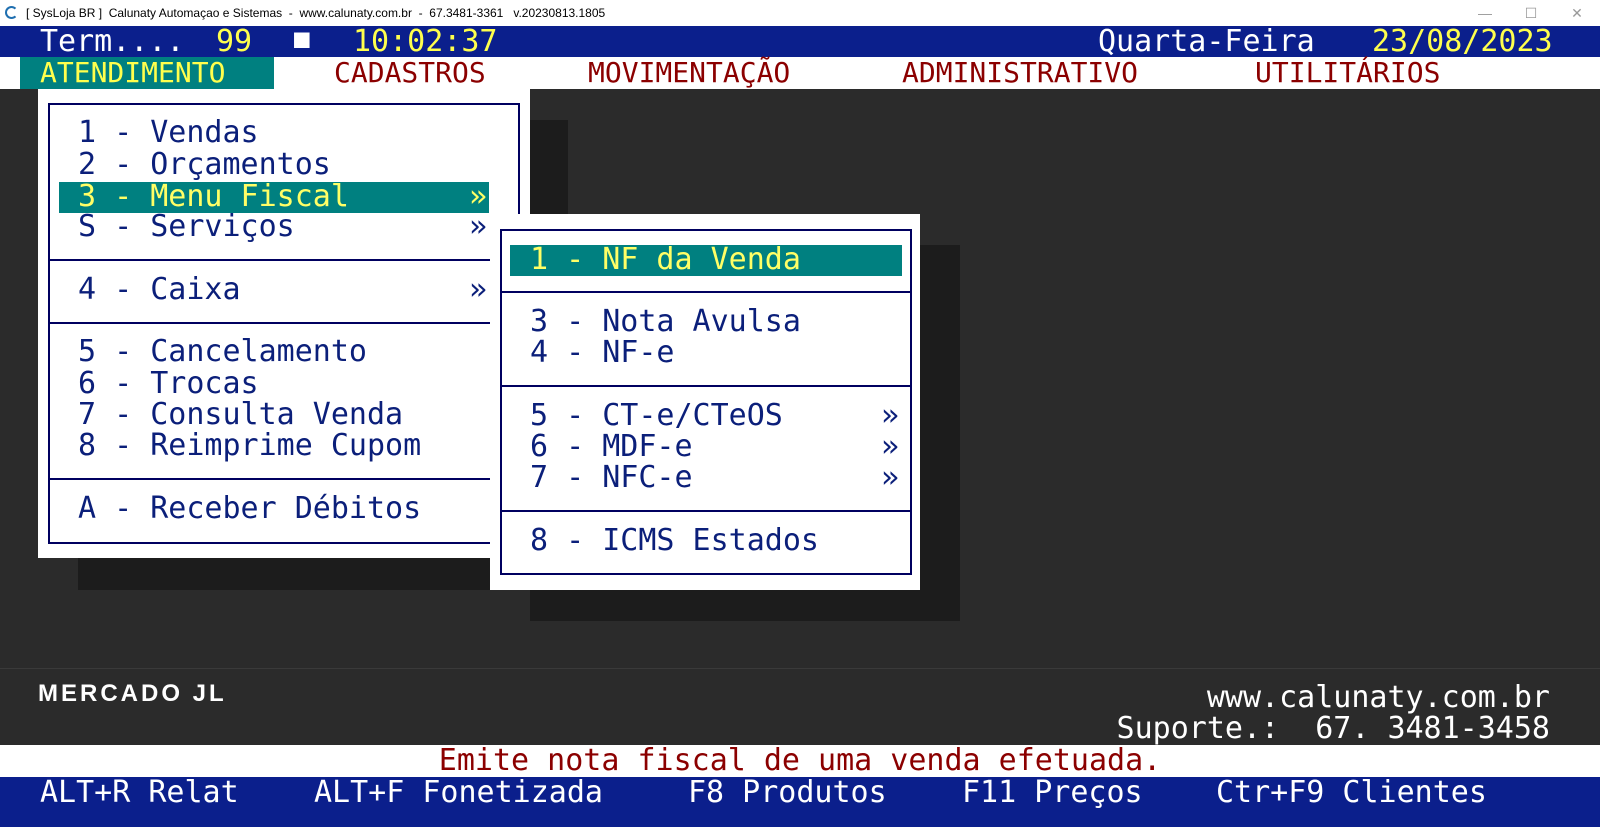 The width and height of the screenshot is (1600, 827). Describe the element at coordinates (1206, 41) in the screenshot. I see `weekday-label: Quarta-Feira` at that location.